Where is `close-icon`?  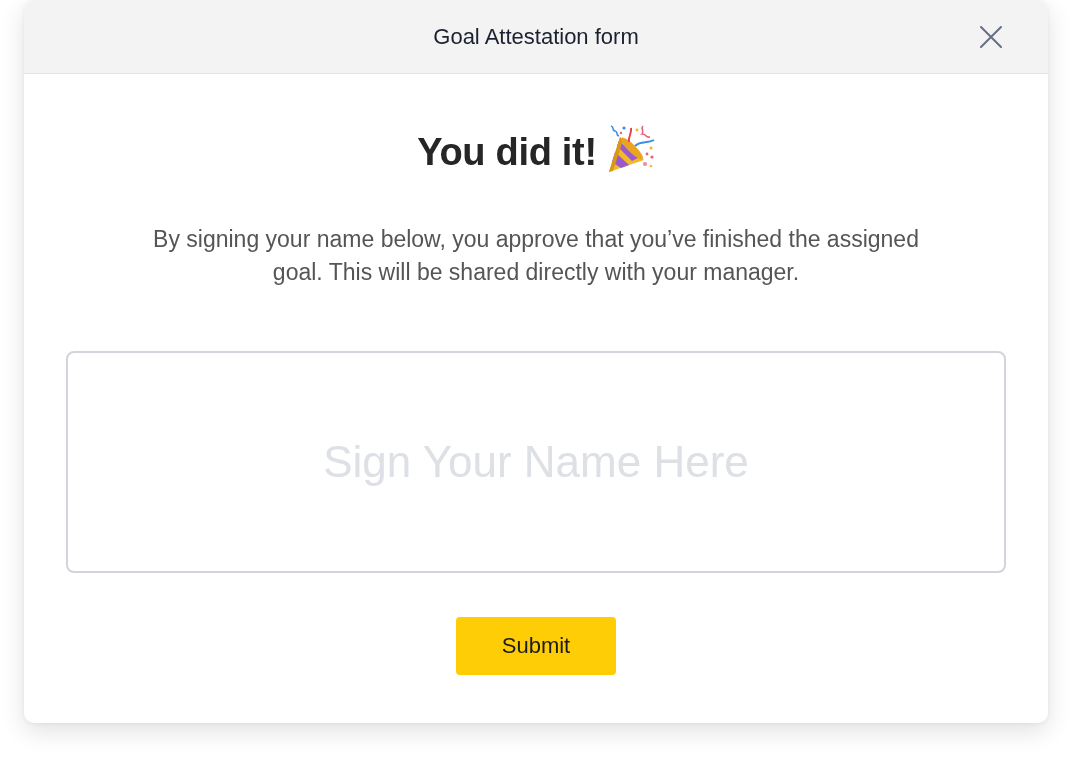
close-icon is located at coordinates (991, 37).